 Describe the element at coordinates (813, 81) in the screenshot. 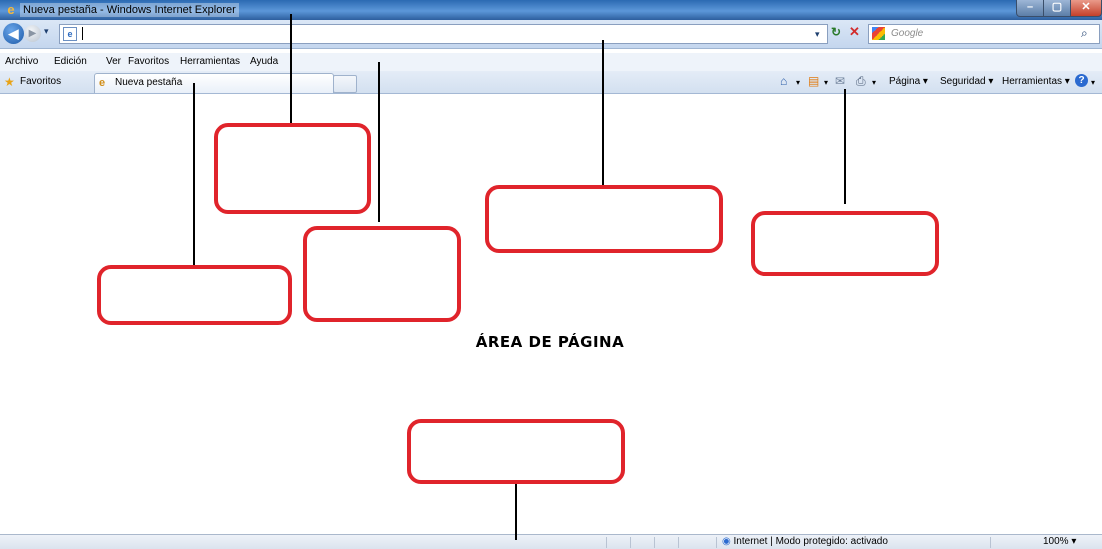

I see `feeds-icon: ▤` at that location.